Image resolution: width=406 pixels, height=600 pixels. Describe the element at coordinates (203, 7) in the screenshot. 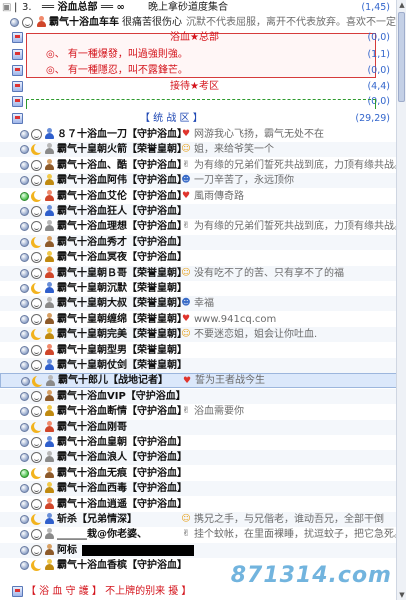

I see `server-header: ▣ | 3. ══ 浴血总部 ══ ∞ 晚上拿砂道度集合 (1,45)` at that location.